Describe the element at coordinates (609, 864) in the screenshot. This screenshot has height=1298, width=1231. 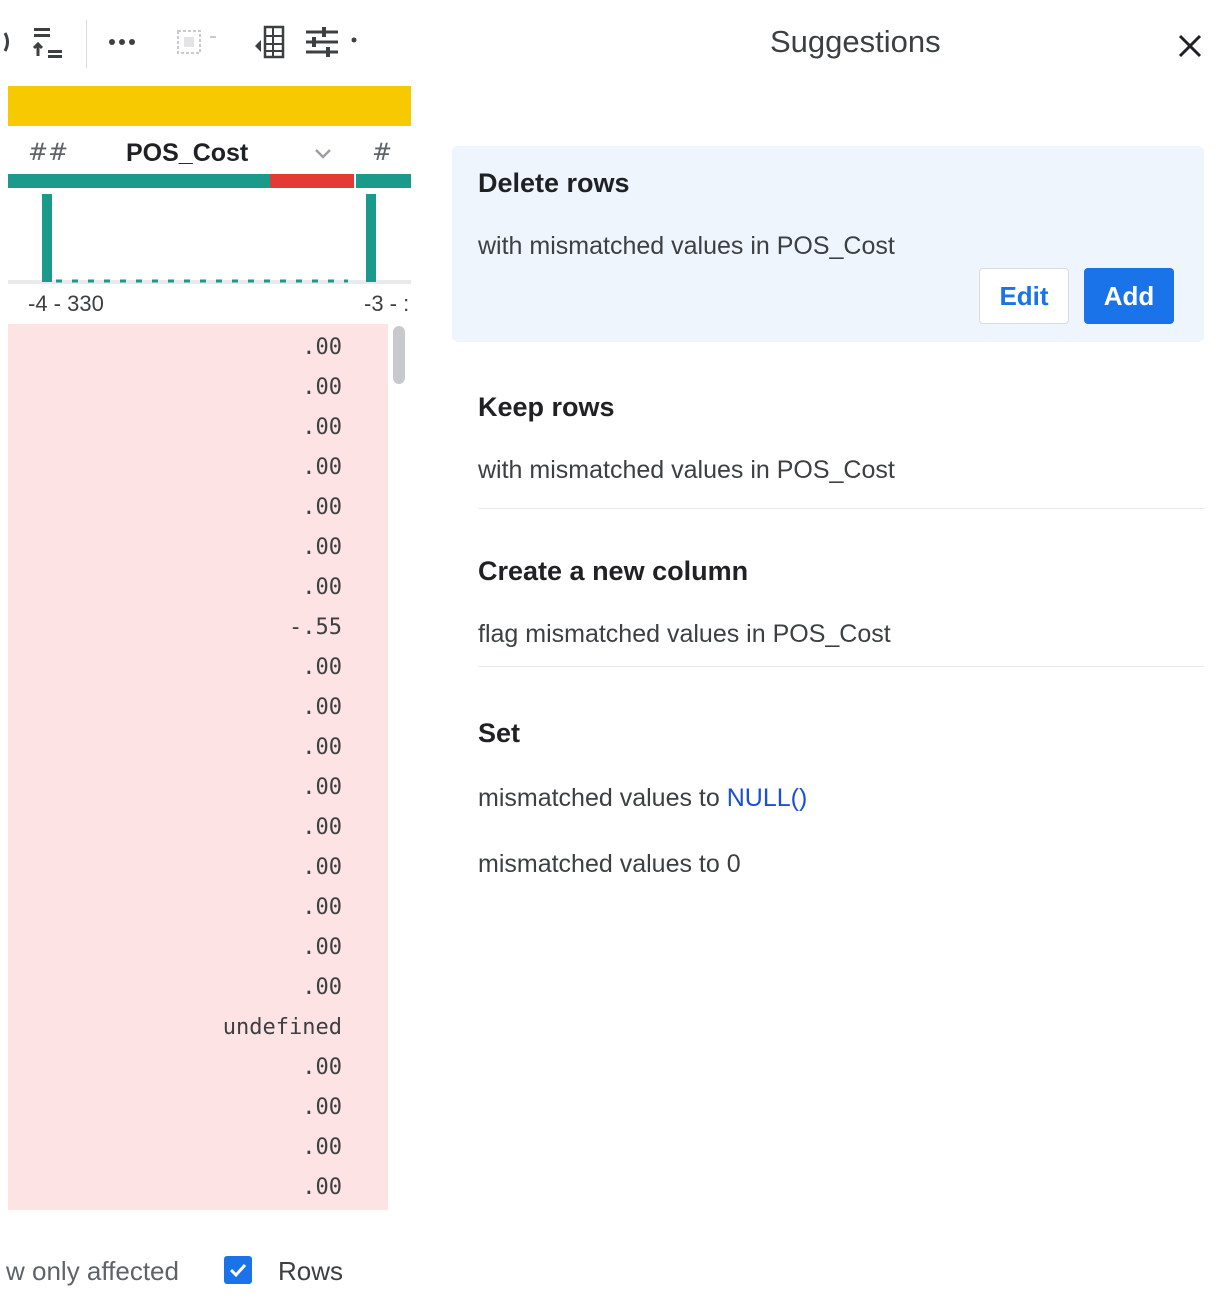
I see `set-to-zero-option: mismatched values to 0` at that location.